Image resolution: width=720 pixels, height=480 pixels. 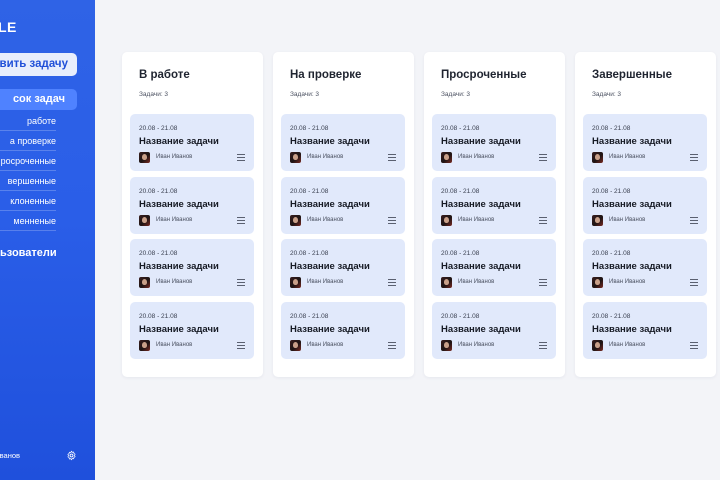 What do you see at coordinates (28, 141) in the screenshot?
I see `subnav-item-on-review: а проверке` at bounding box center [28, 141].